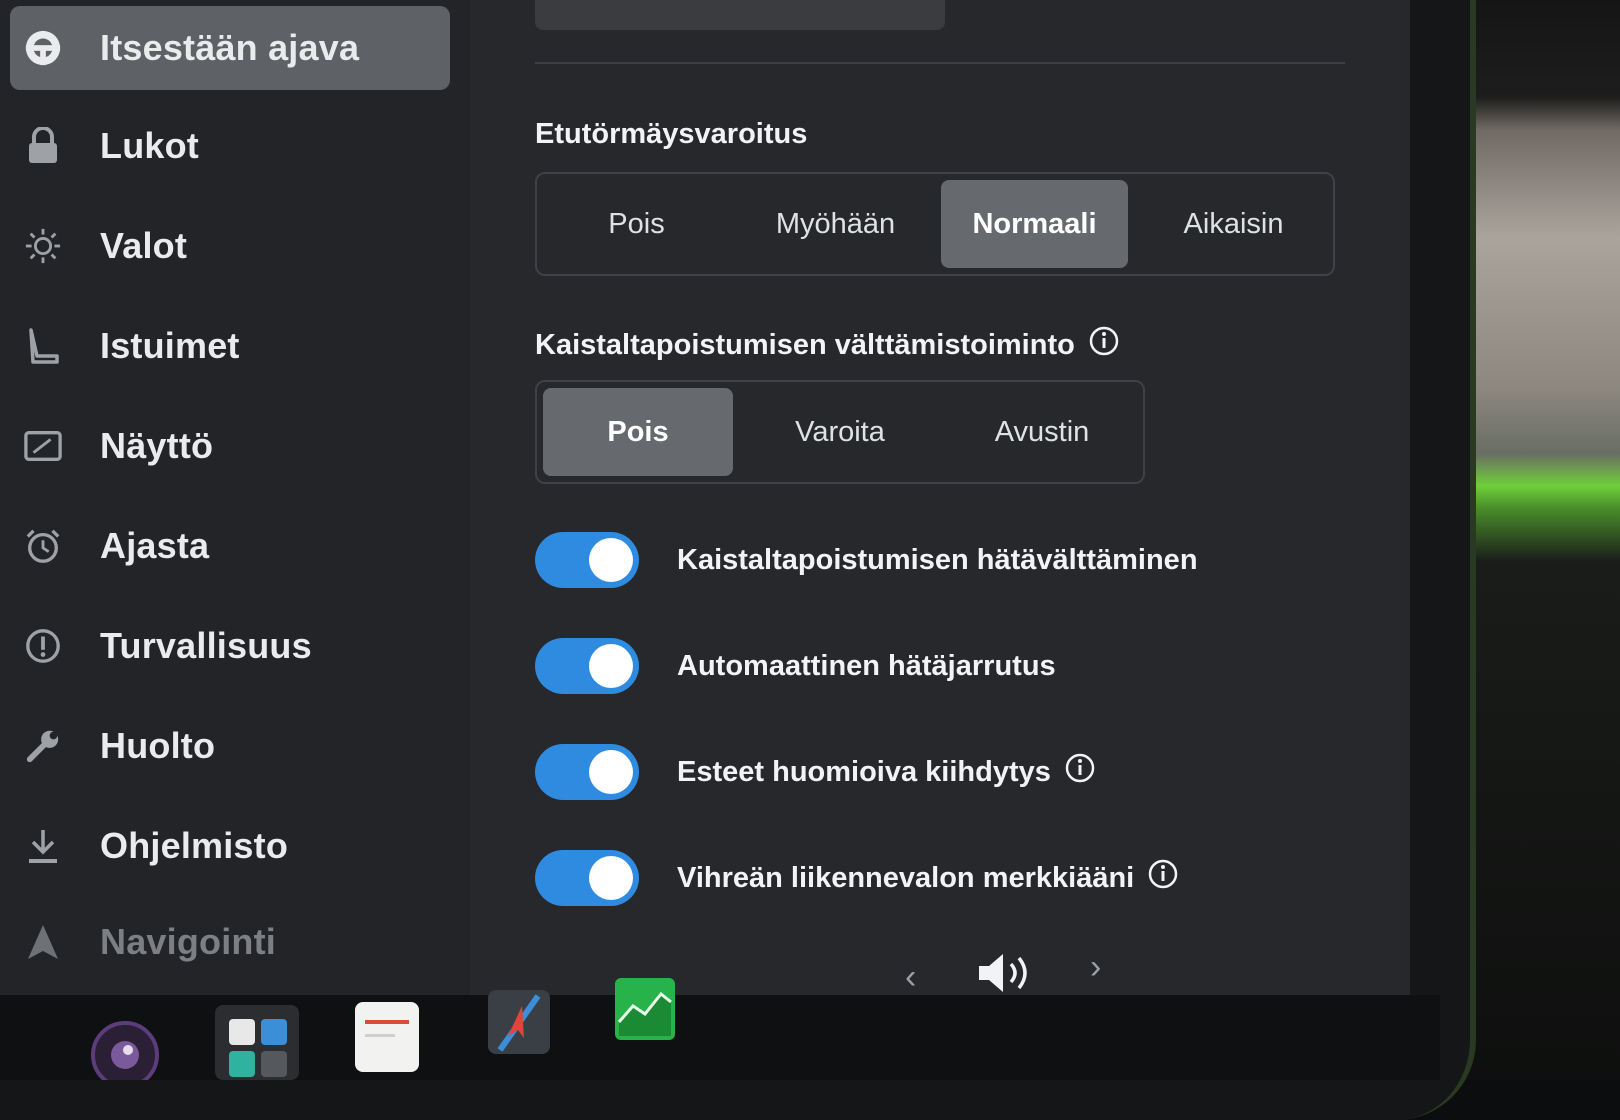  What do you see at coordinates (1233, 224) in the screenshot?
I see `forward-collision-option-early: Aikaisin` at bounding box center [1233, 224].